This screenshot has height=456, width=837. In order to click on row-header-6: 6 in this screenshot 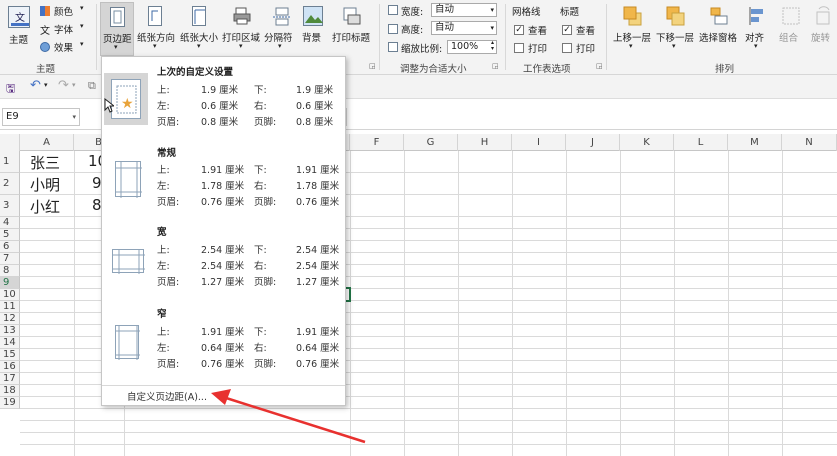, I will do `click(10, 247)`.